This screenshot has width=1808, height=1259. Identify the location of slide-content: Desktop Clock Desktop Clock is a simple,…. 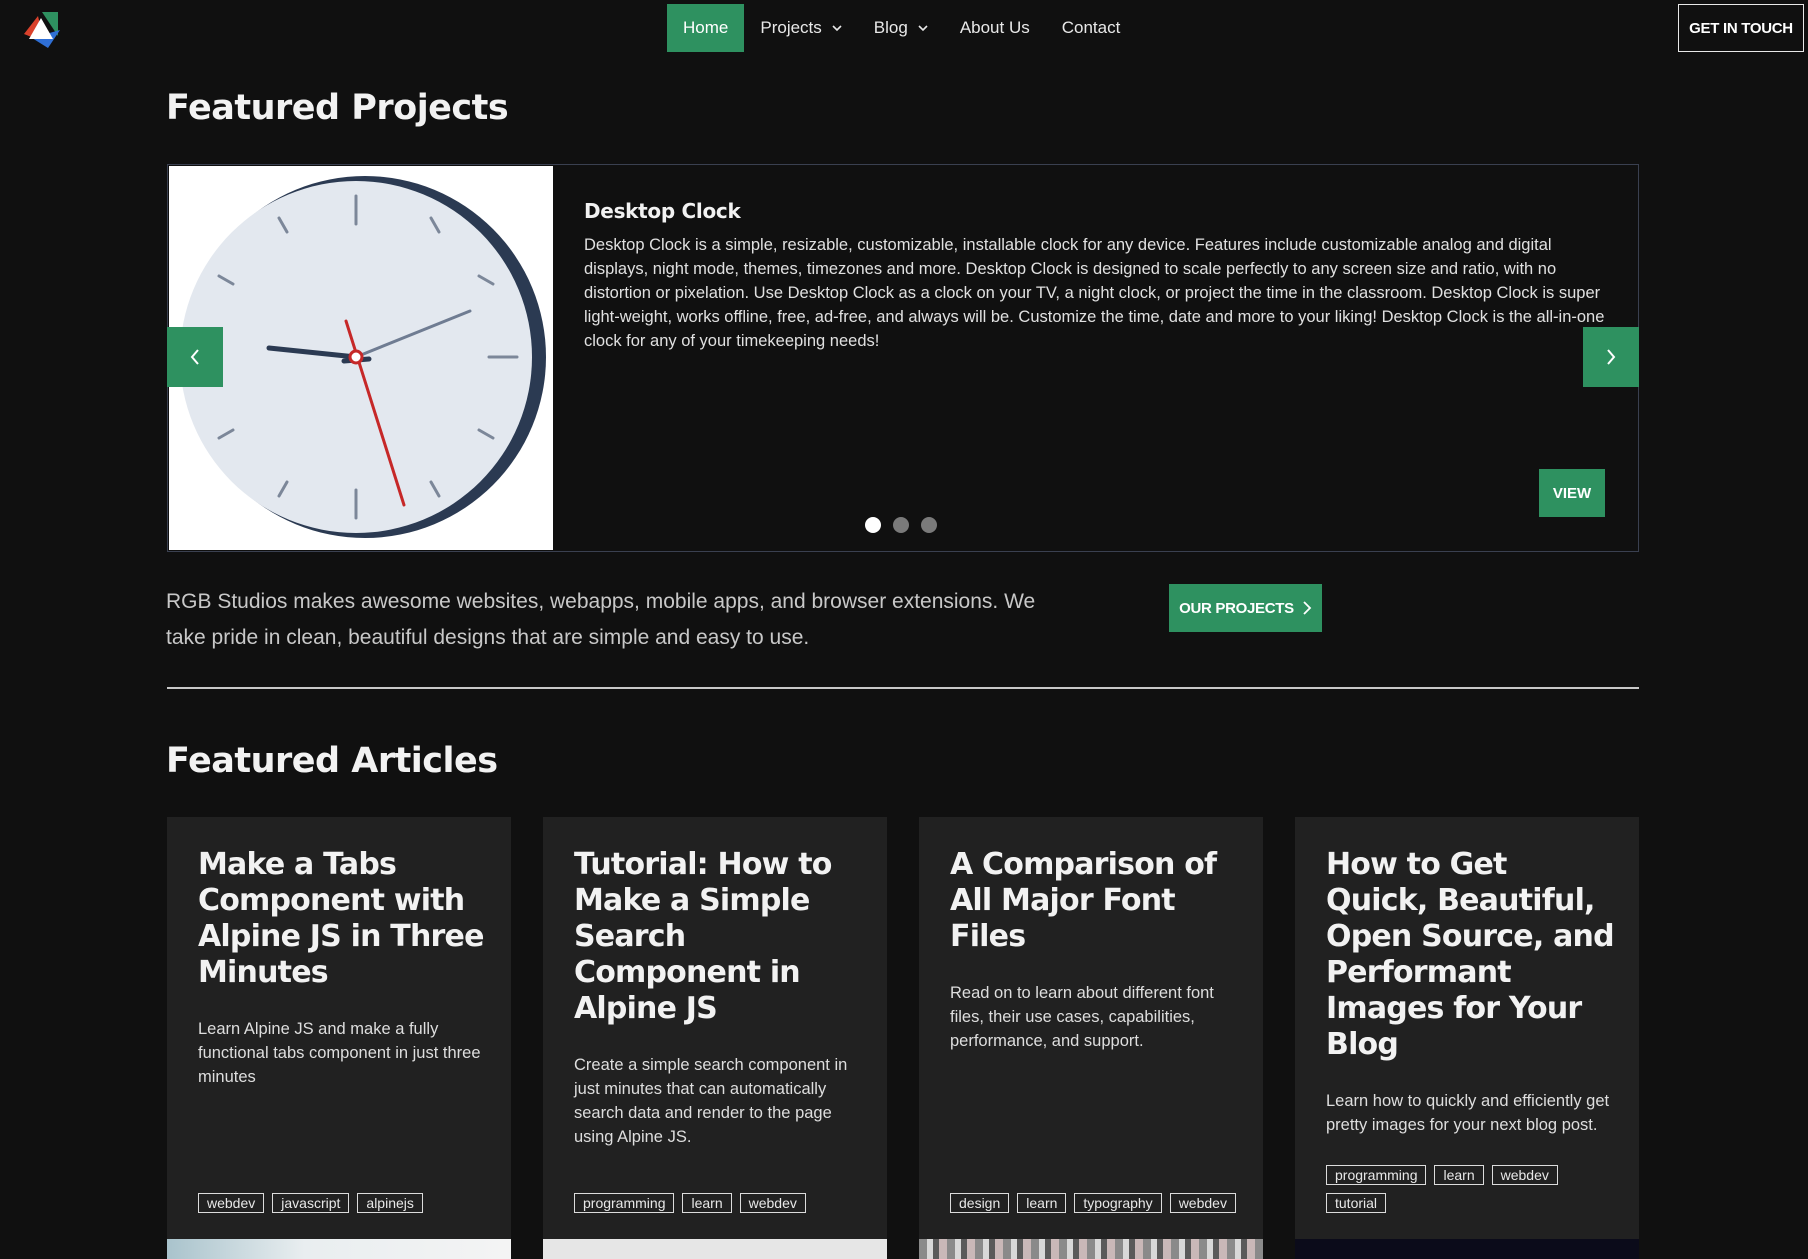
(1099, 276).